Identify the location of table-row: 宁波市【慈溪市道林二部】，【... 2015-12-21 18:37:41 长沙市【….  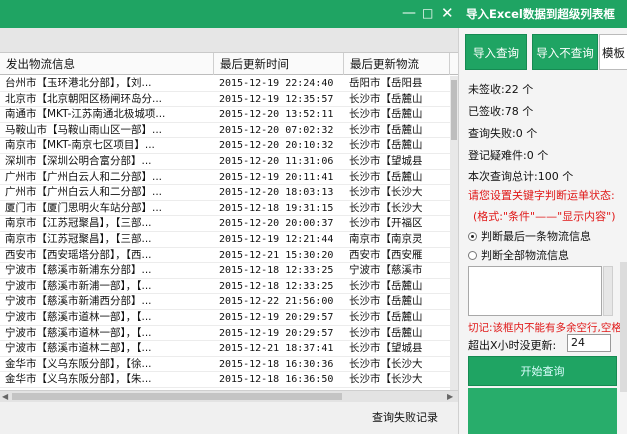
(225, 349).